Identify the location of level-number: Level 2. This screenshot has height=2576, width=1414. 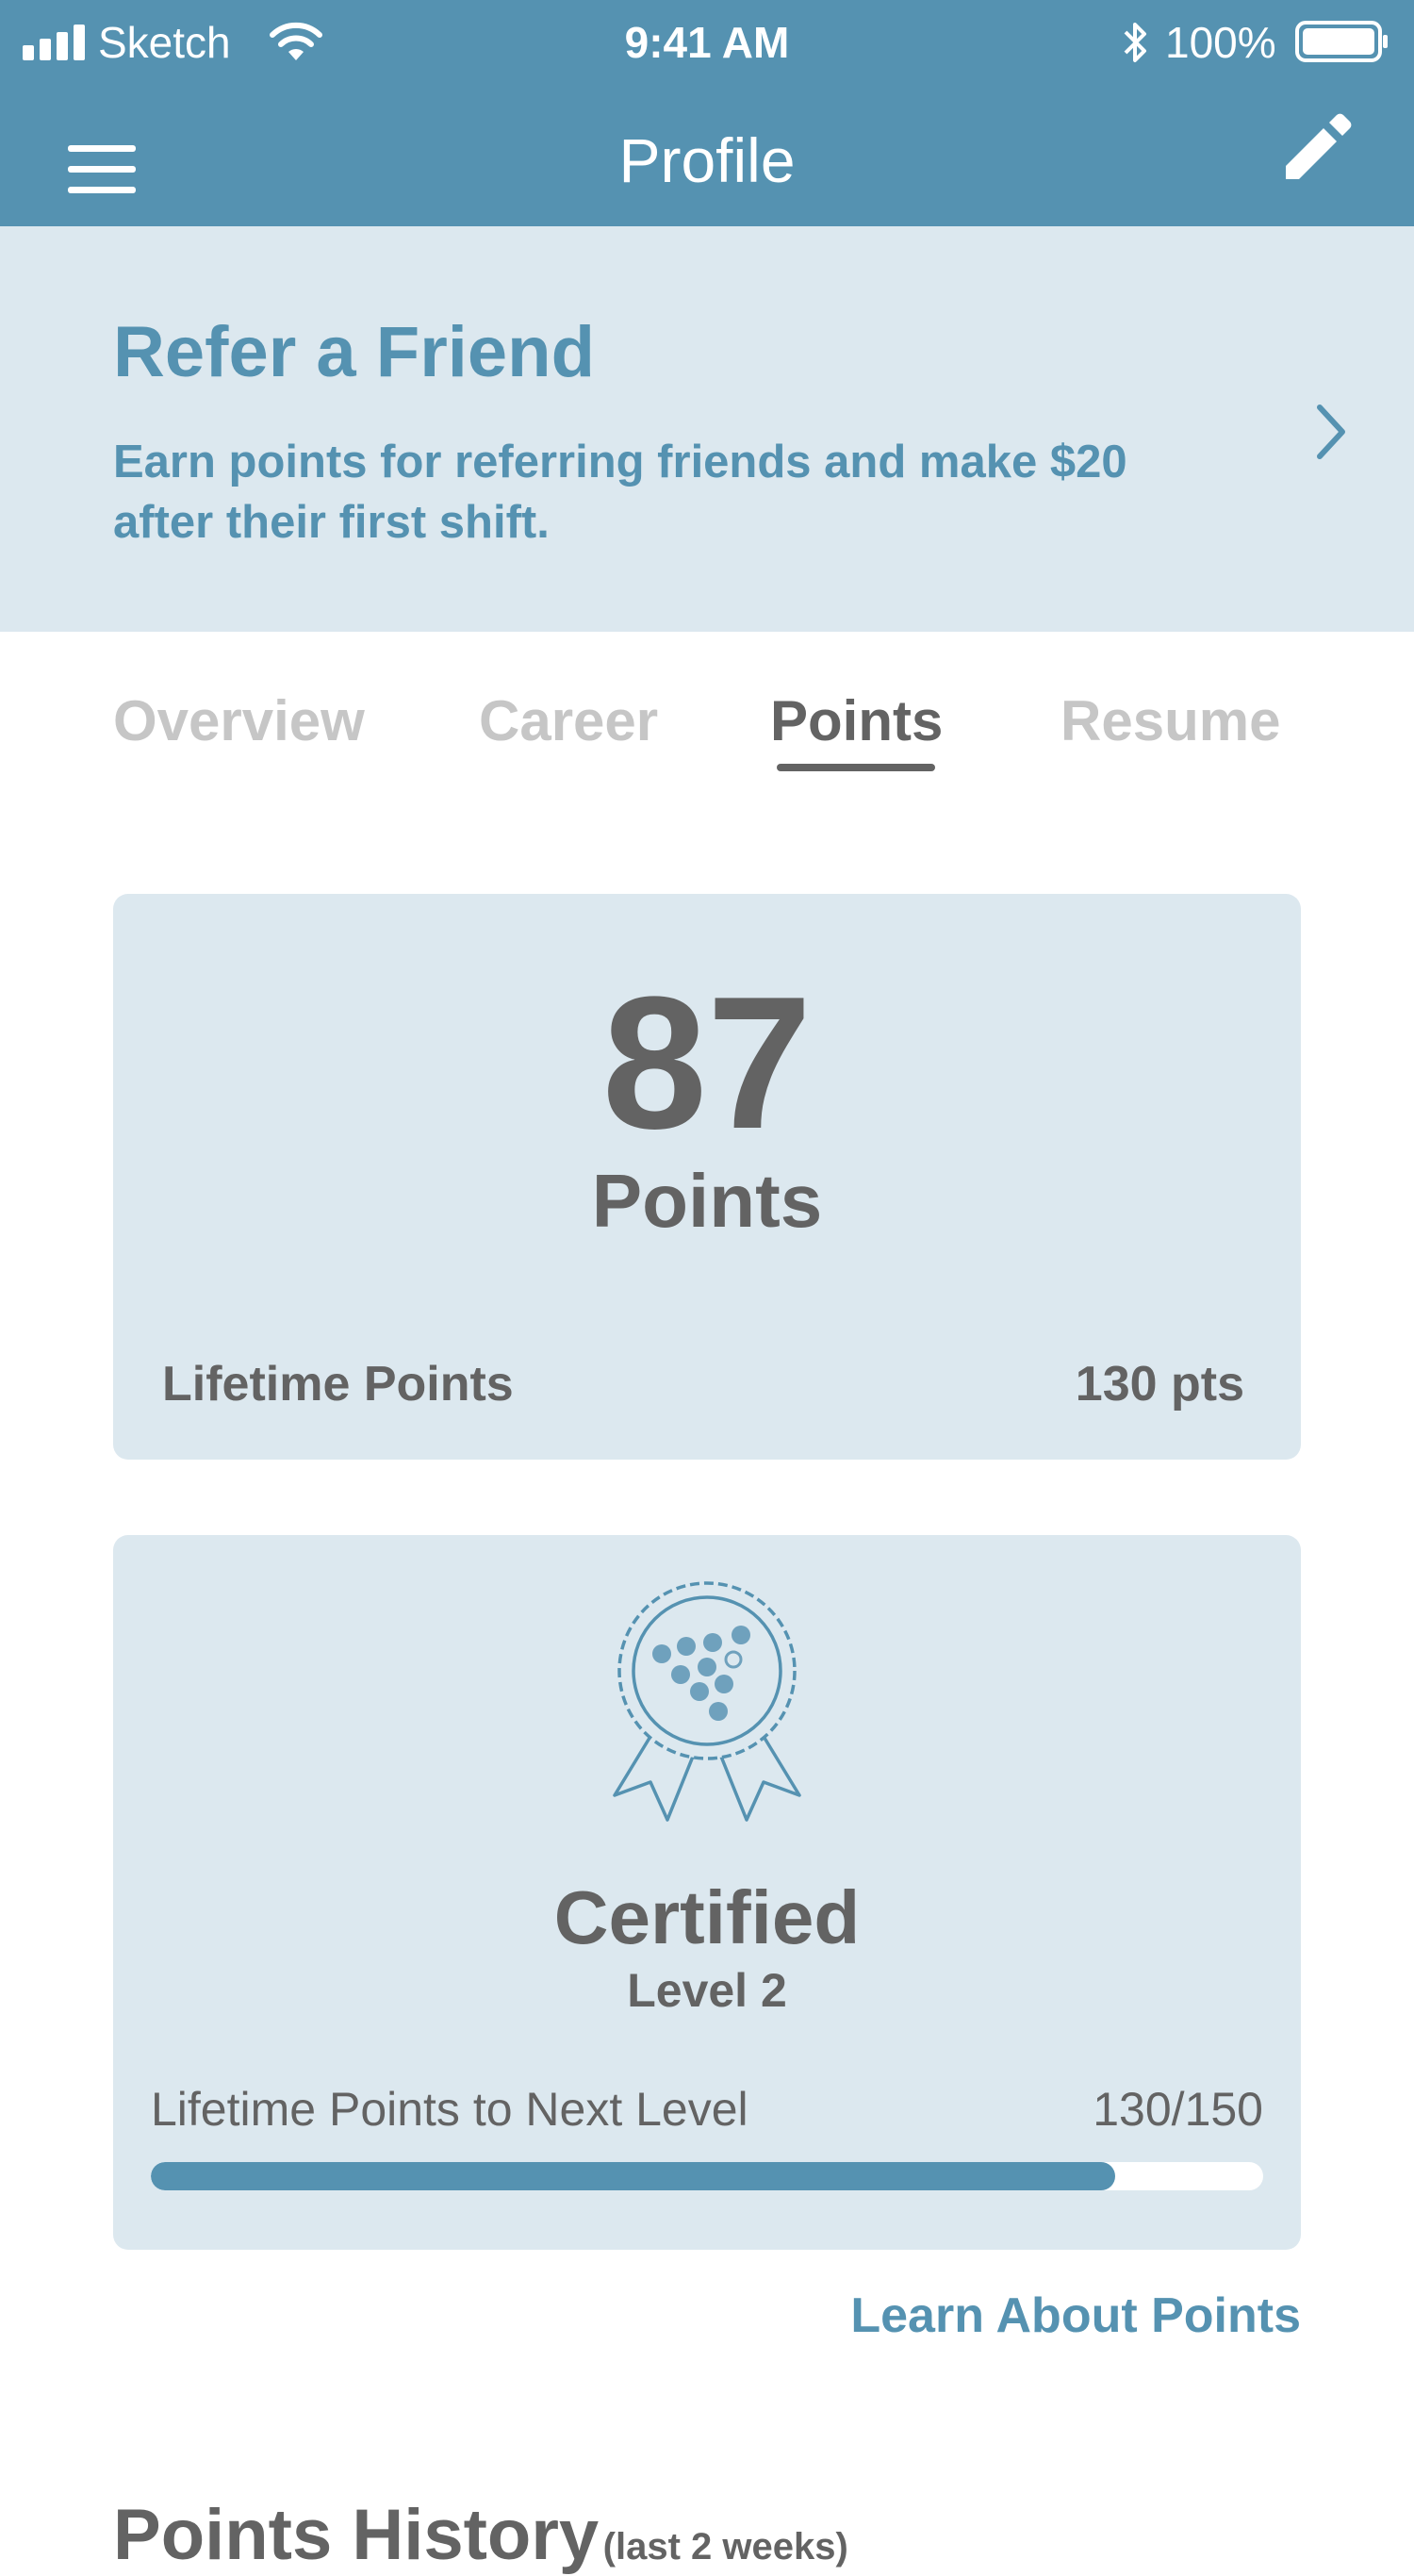
(707, 1990).